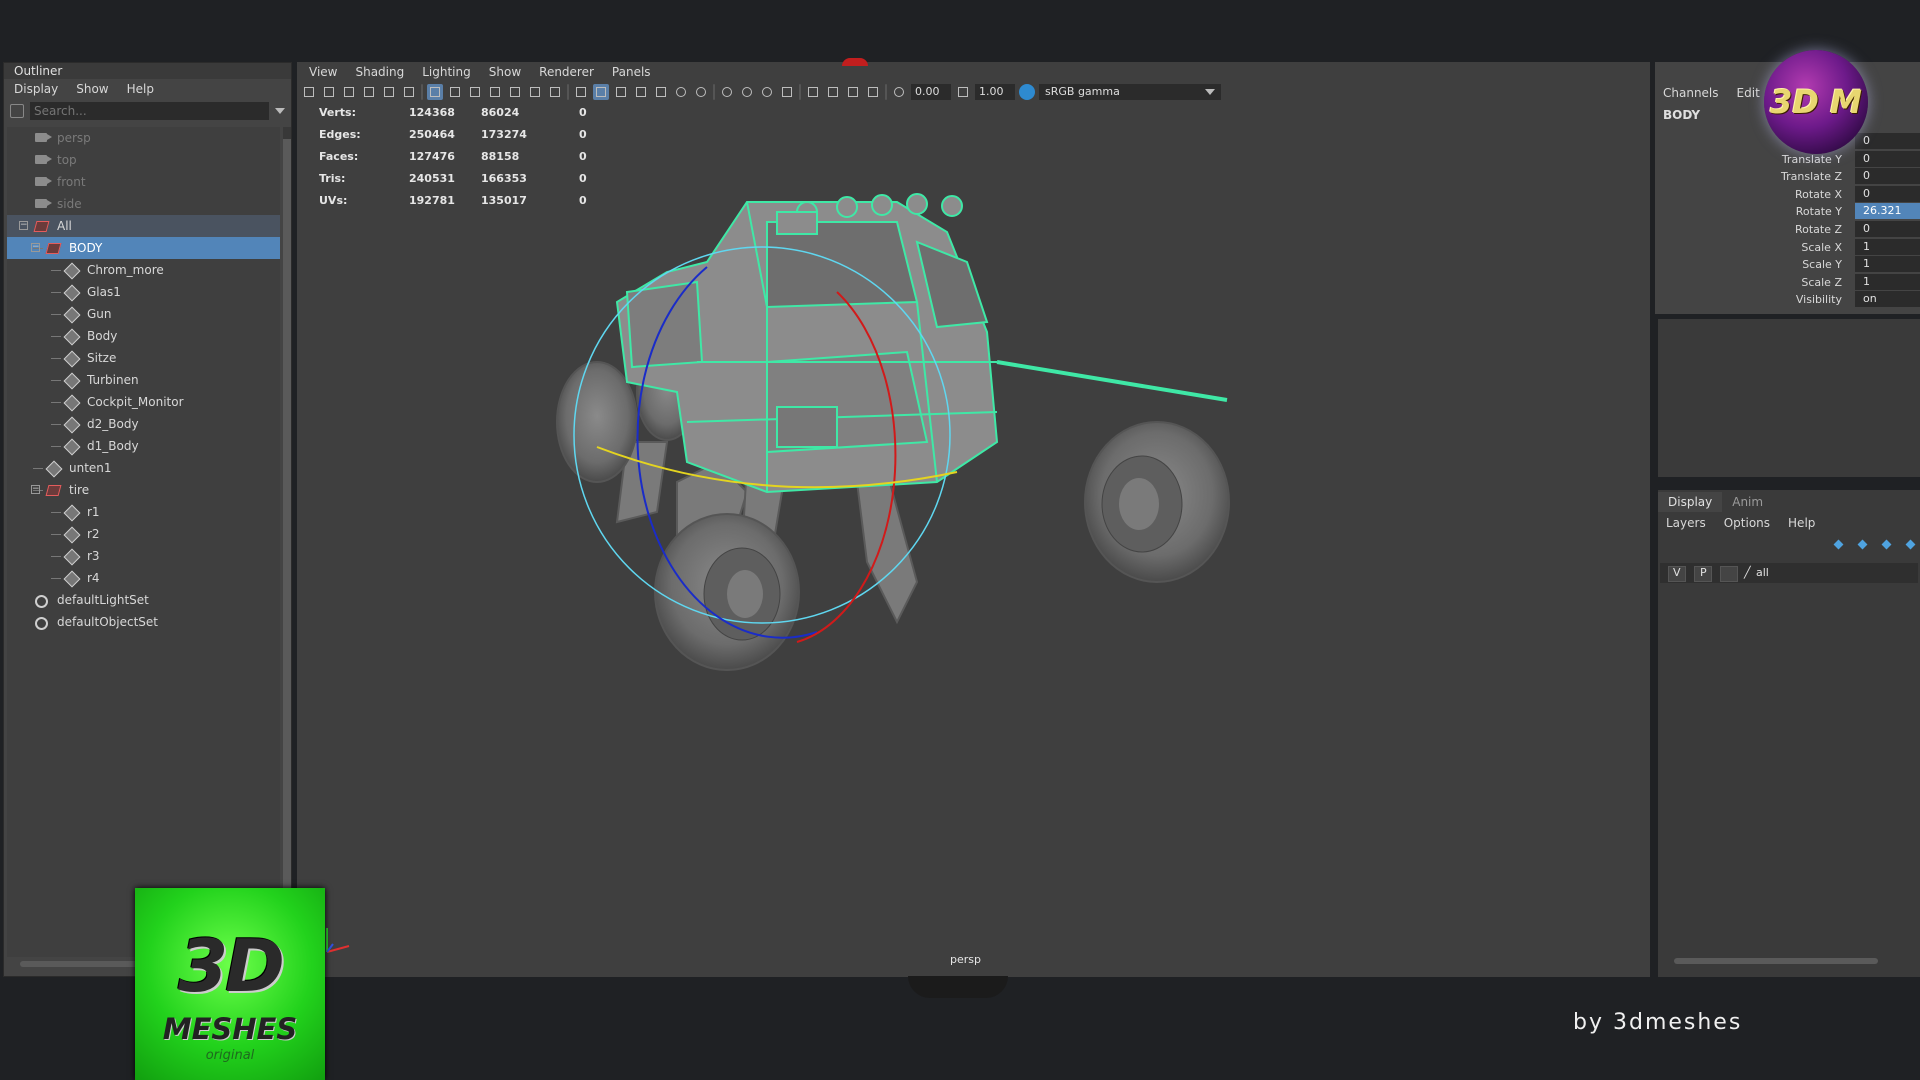  What do you see at coordinates (1776, 961) in the screenshot?
I see `layer-horizontal-scrollbar` at bounding box center [1776, 961].